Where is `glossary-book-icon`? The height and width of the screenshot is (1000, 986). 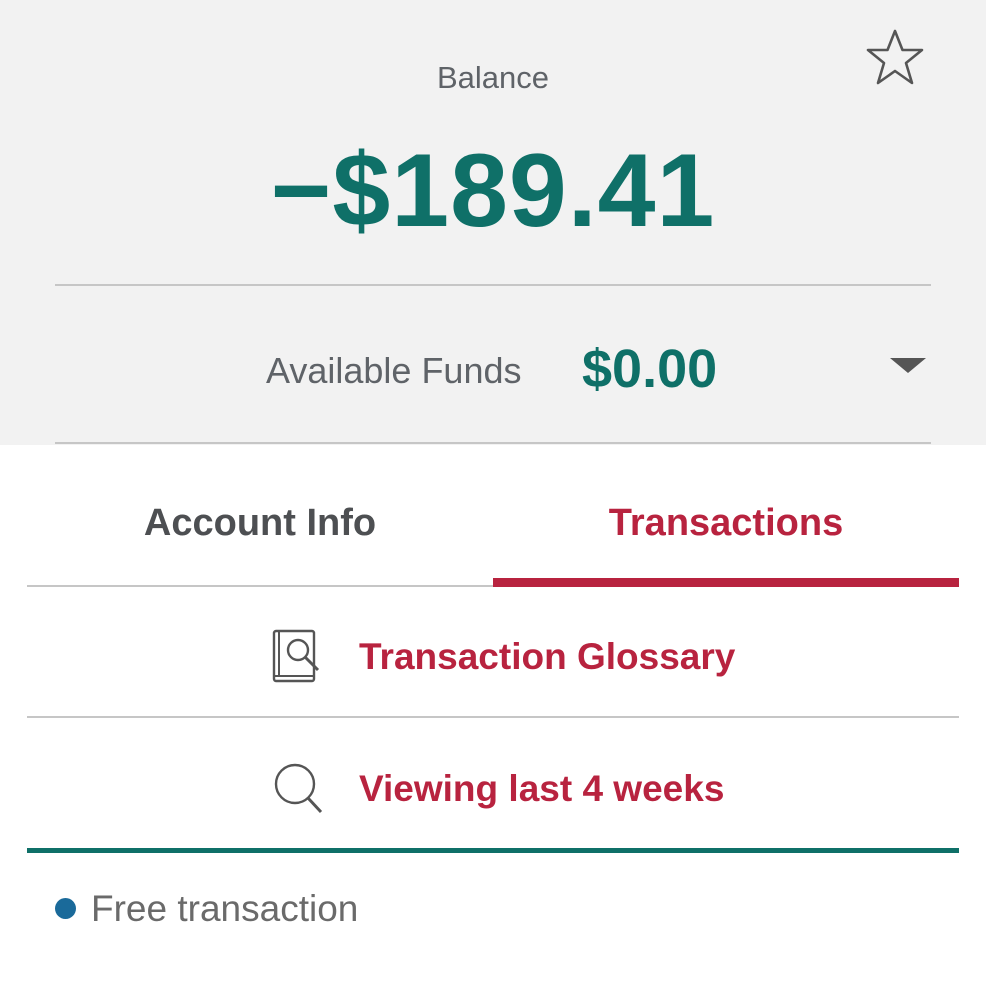
glossary-book-icon is located at coordinates (298, 657).